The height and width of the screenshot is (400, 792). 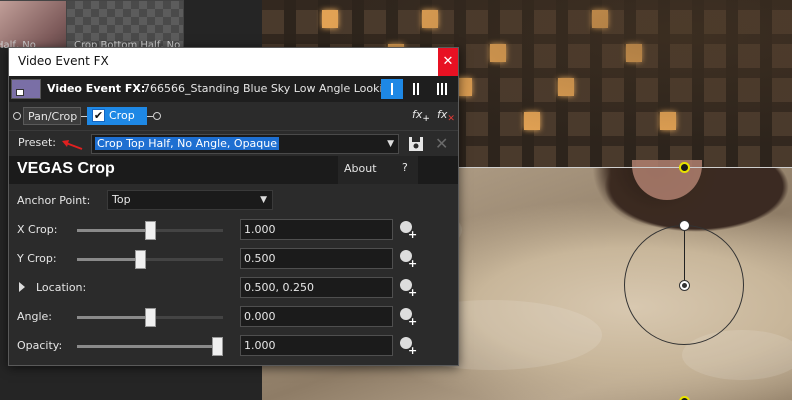 I want to click on help-button: ?, so click(x=405, y=167).